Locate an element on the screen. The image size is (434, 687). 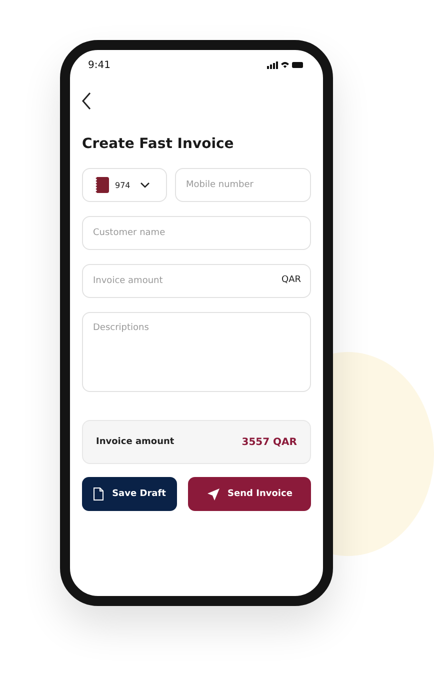
flag-icon is located at coordinates (101, 185).